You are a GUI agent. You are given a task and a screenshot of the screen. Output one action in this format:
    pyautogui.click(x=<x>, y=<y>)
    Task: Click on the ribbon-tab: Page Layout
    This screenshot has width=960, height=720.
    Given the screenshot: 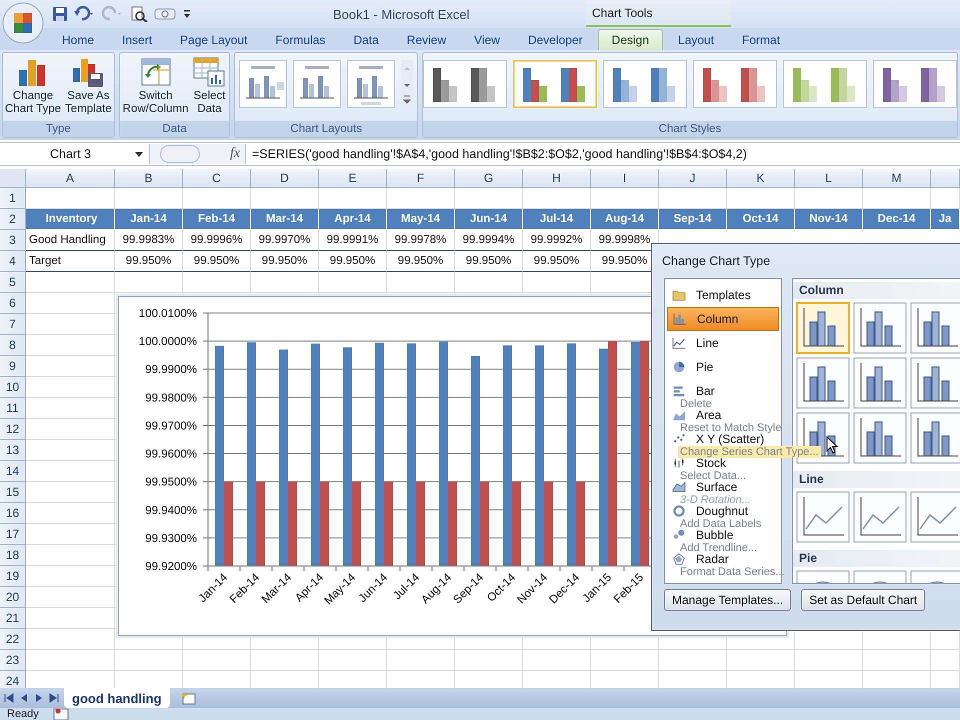 What is the action you would take?
    pyautogui.click(x=213, y=39)
    